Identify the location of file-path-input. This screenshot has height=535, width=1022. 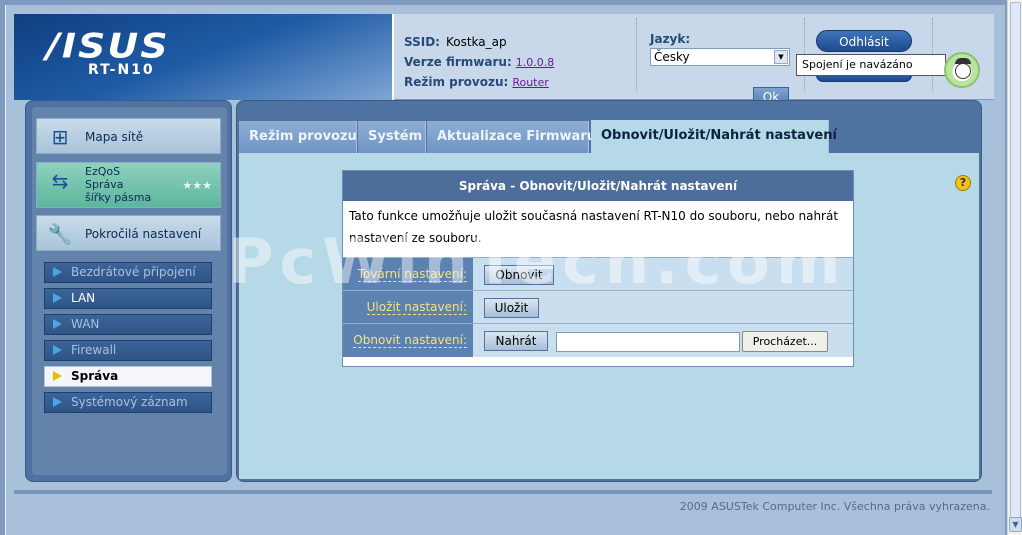
(648, 342).